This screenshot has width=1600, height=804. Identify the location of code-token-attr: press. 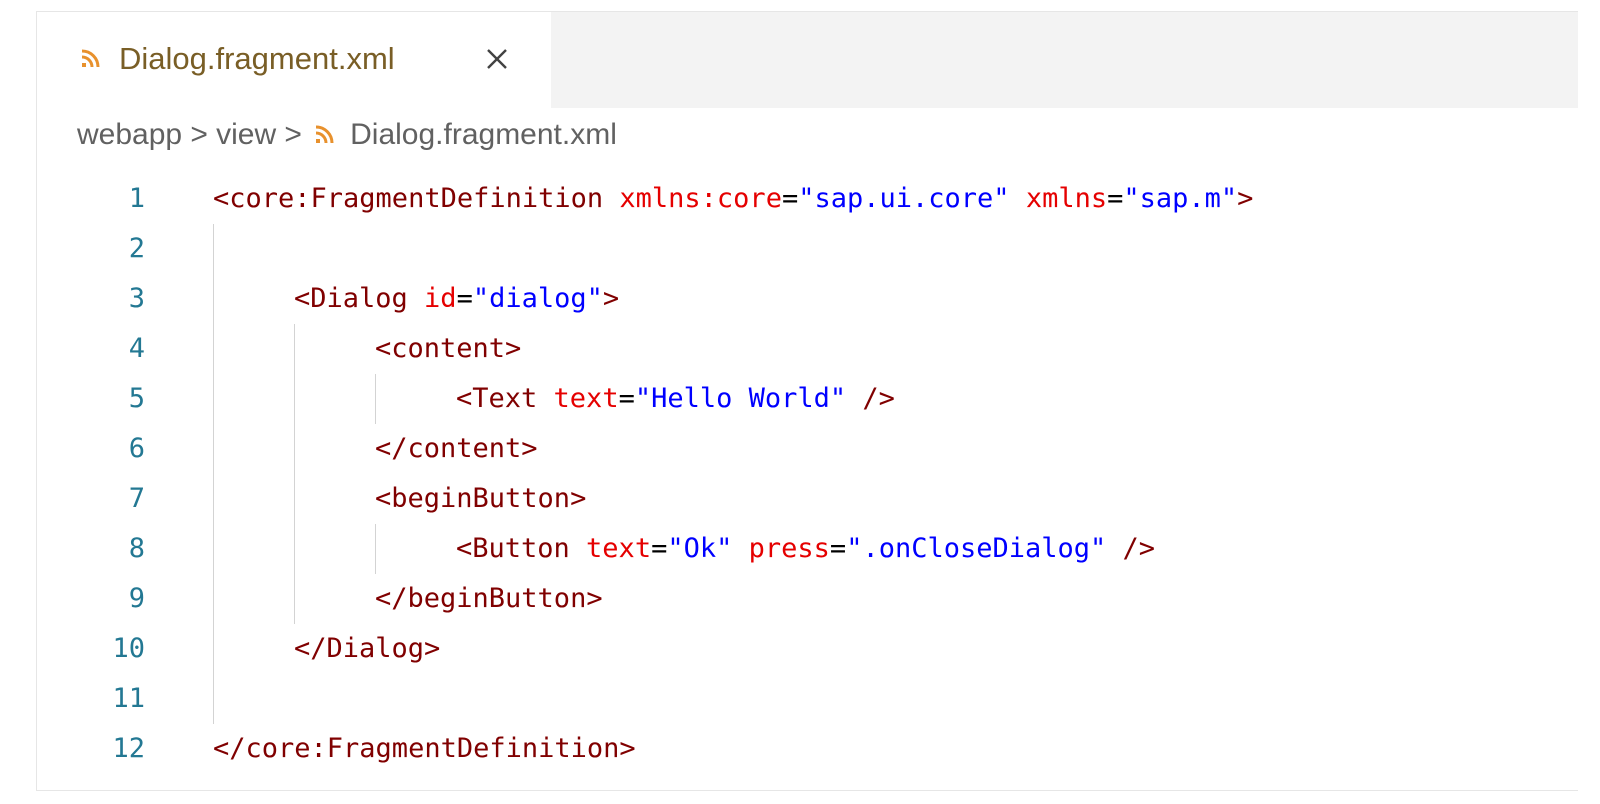
(789, 548).